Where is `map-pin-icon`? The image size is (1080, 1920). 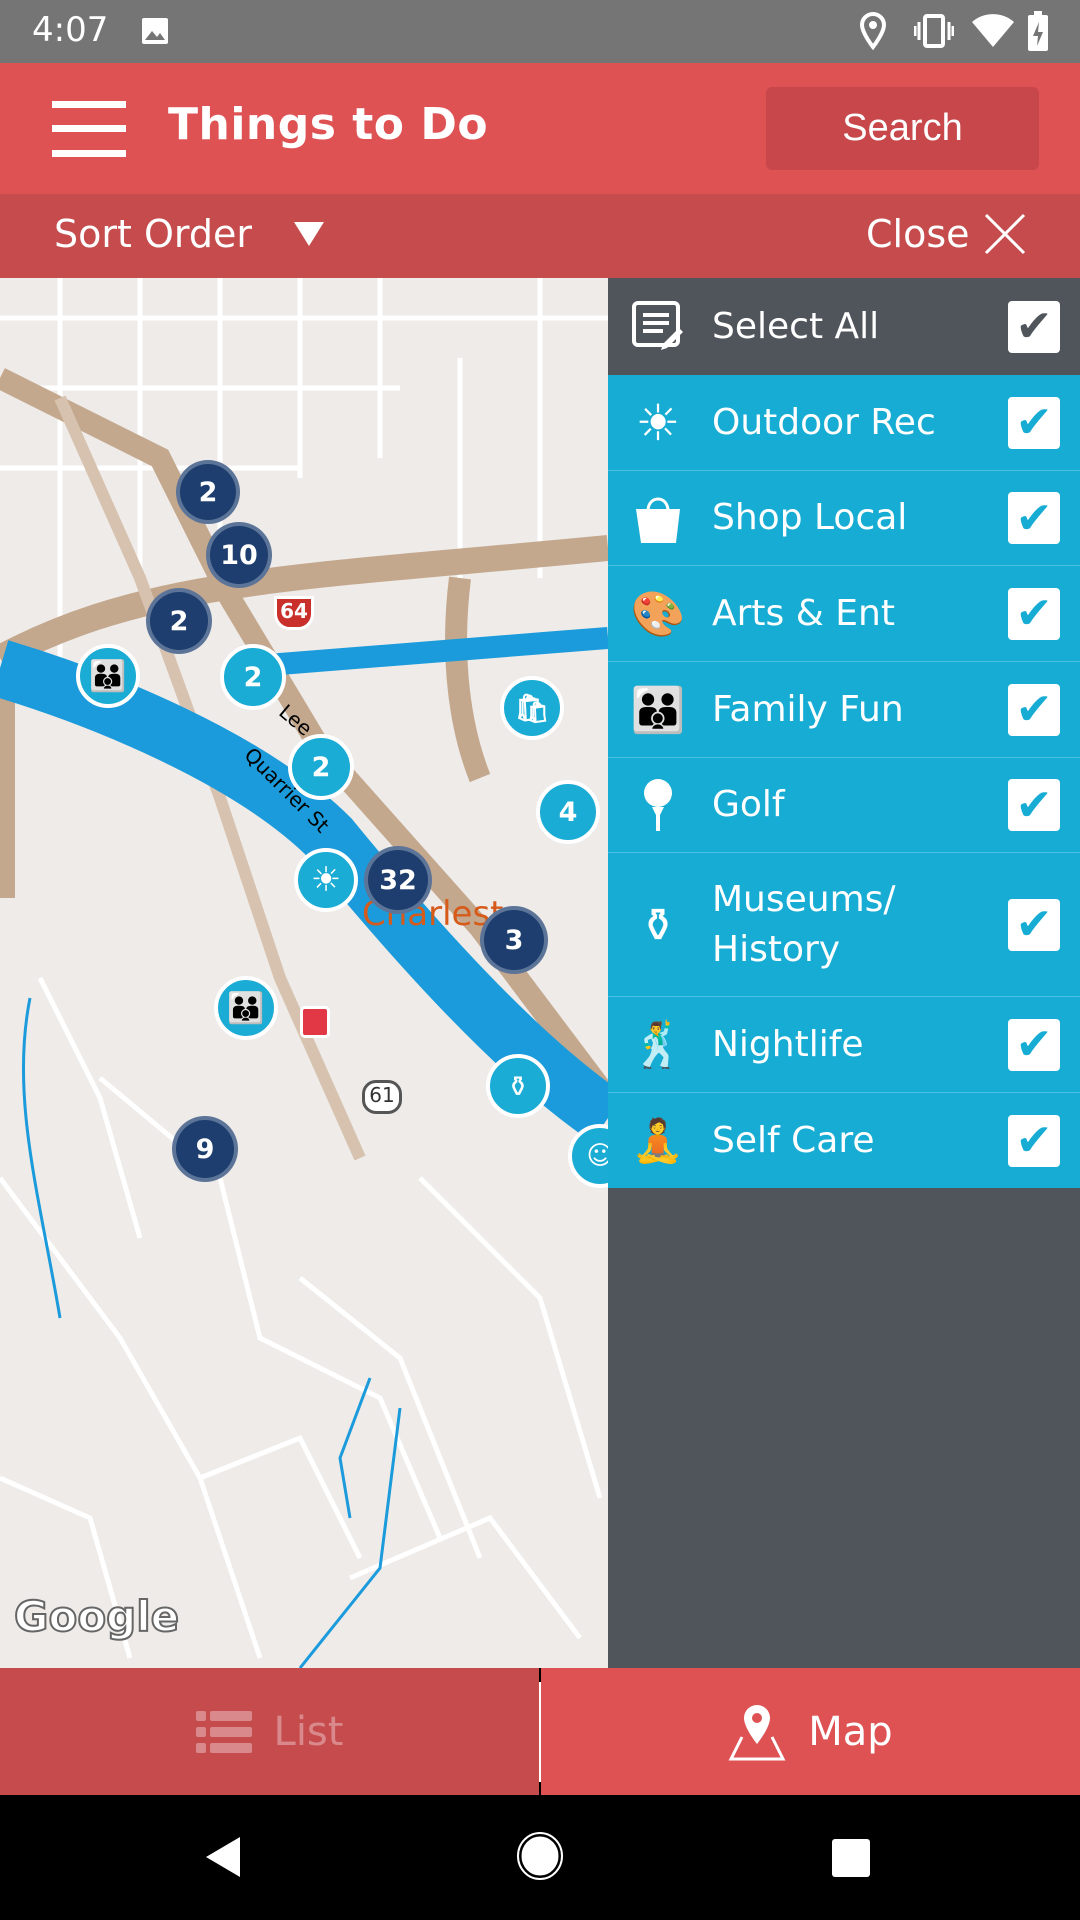 map-pin-icon is located at coordinates (757, 1732).